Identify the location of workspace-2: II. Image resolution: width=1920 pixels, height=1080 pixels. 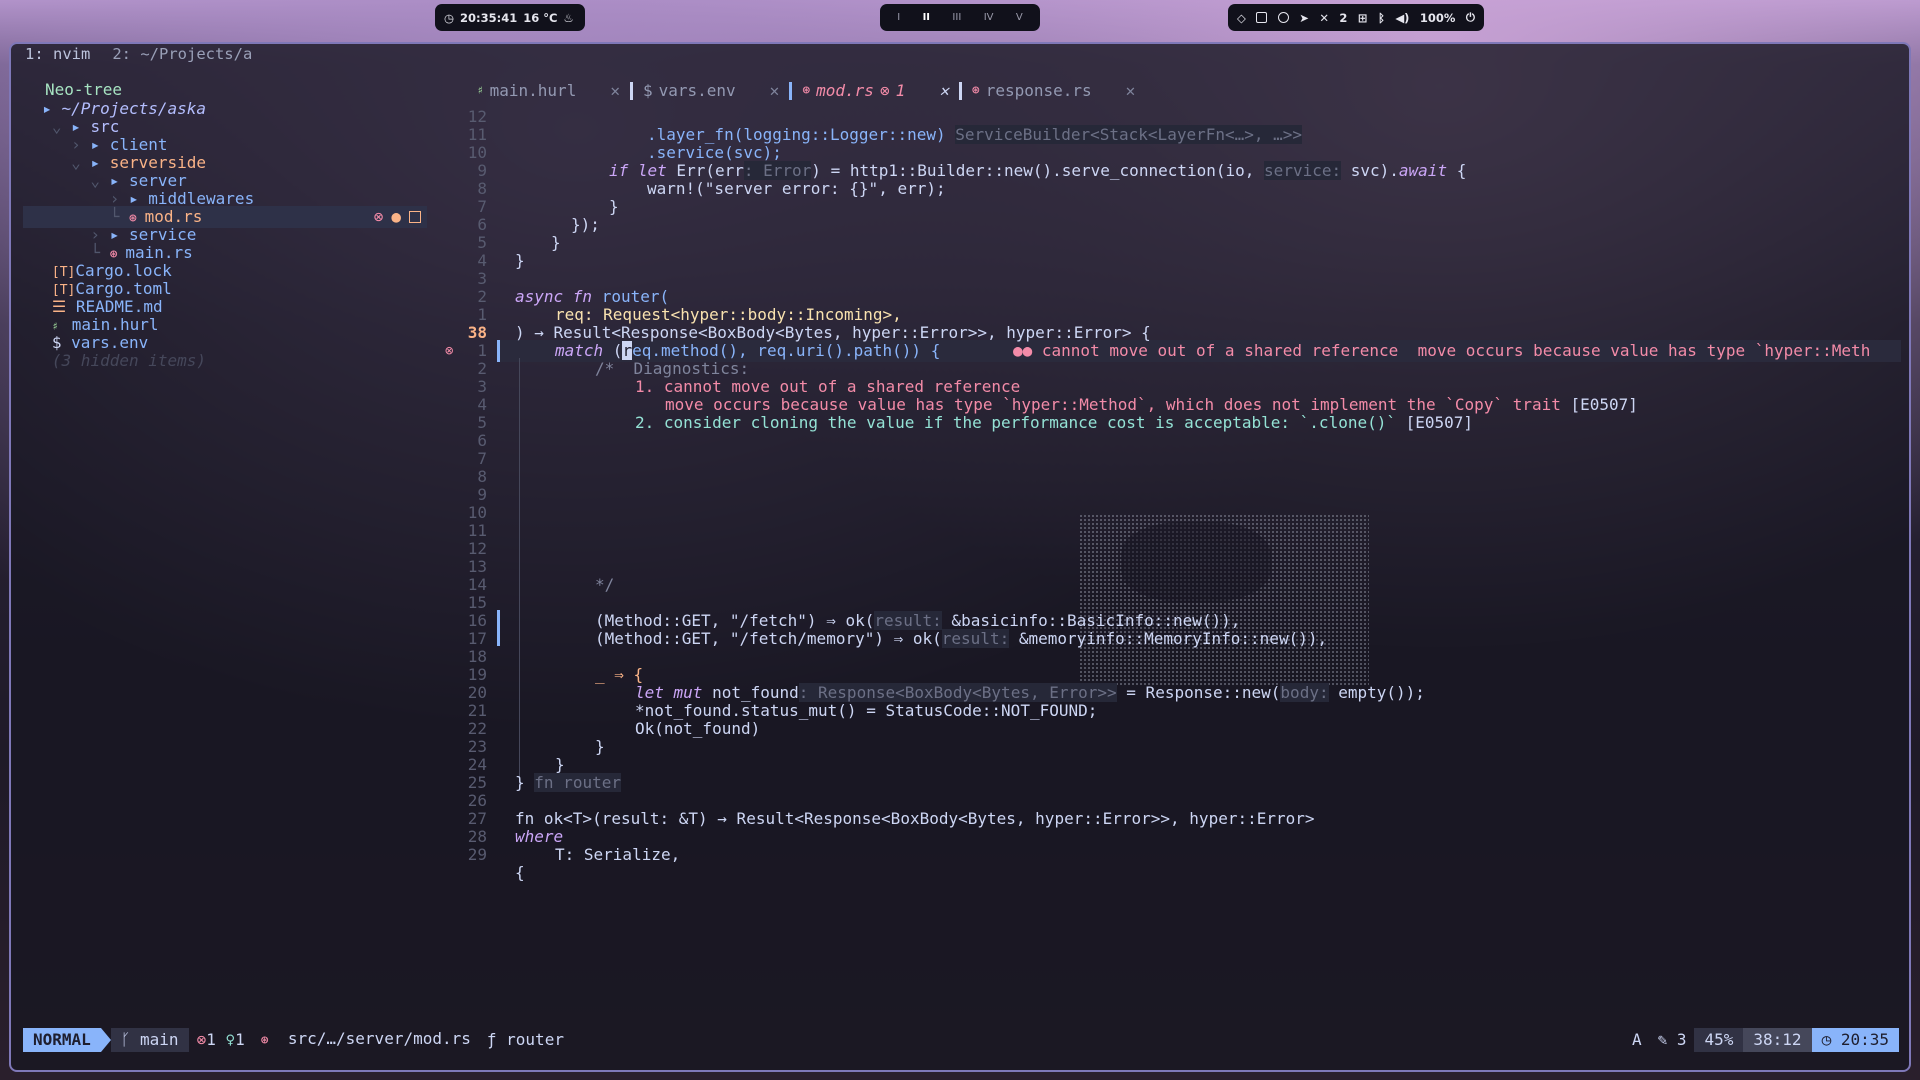
(926, 17).